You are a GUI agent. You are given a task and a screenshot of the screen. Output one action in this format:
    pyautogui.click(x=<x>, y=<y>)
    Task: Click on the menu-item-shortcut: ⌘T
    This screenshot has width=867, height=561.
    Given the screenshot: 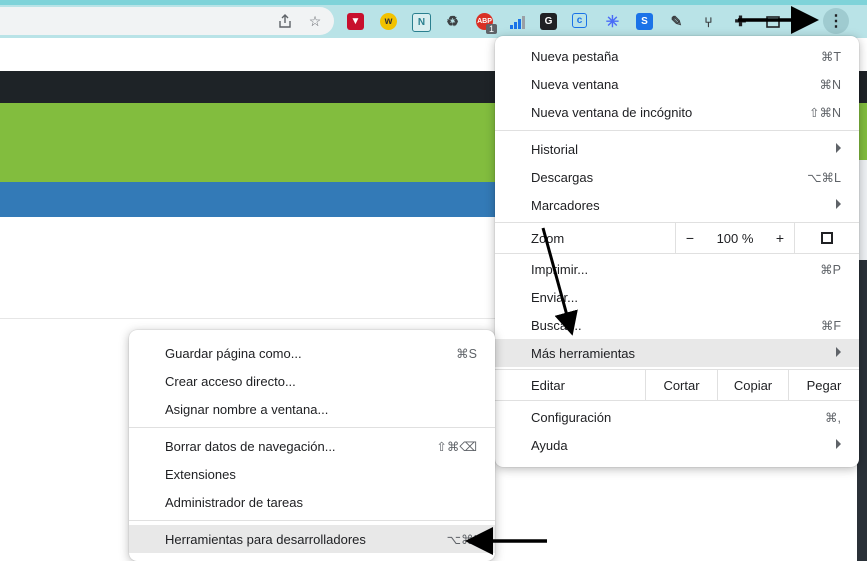 What is the action you would take?
    pyautogui.click(x=830, y=57)
    